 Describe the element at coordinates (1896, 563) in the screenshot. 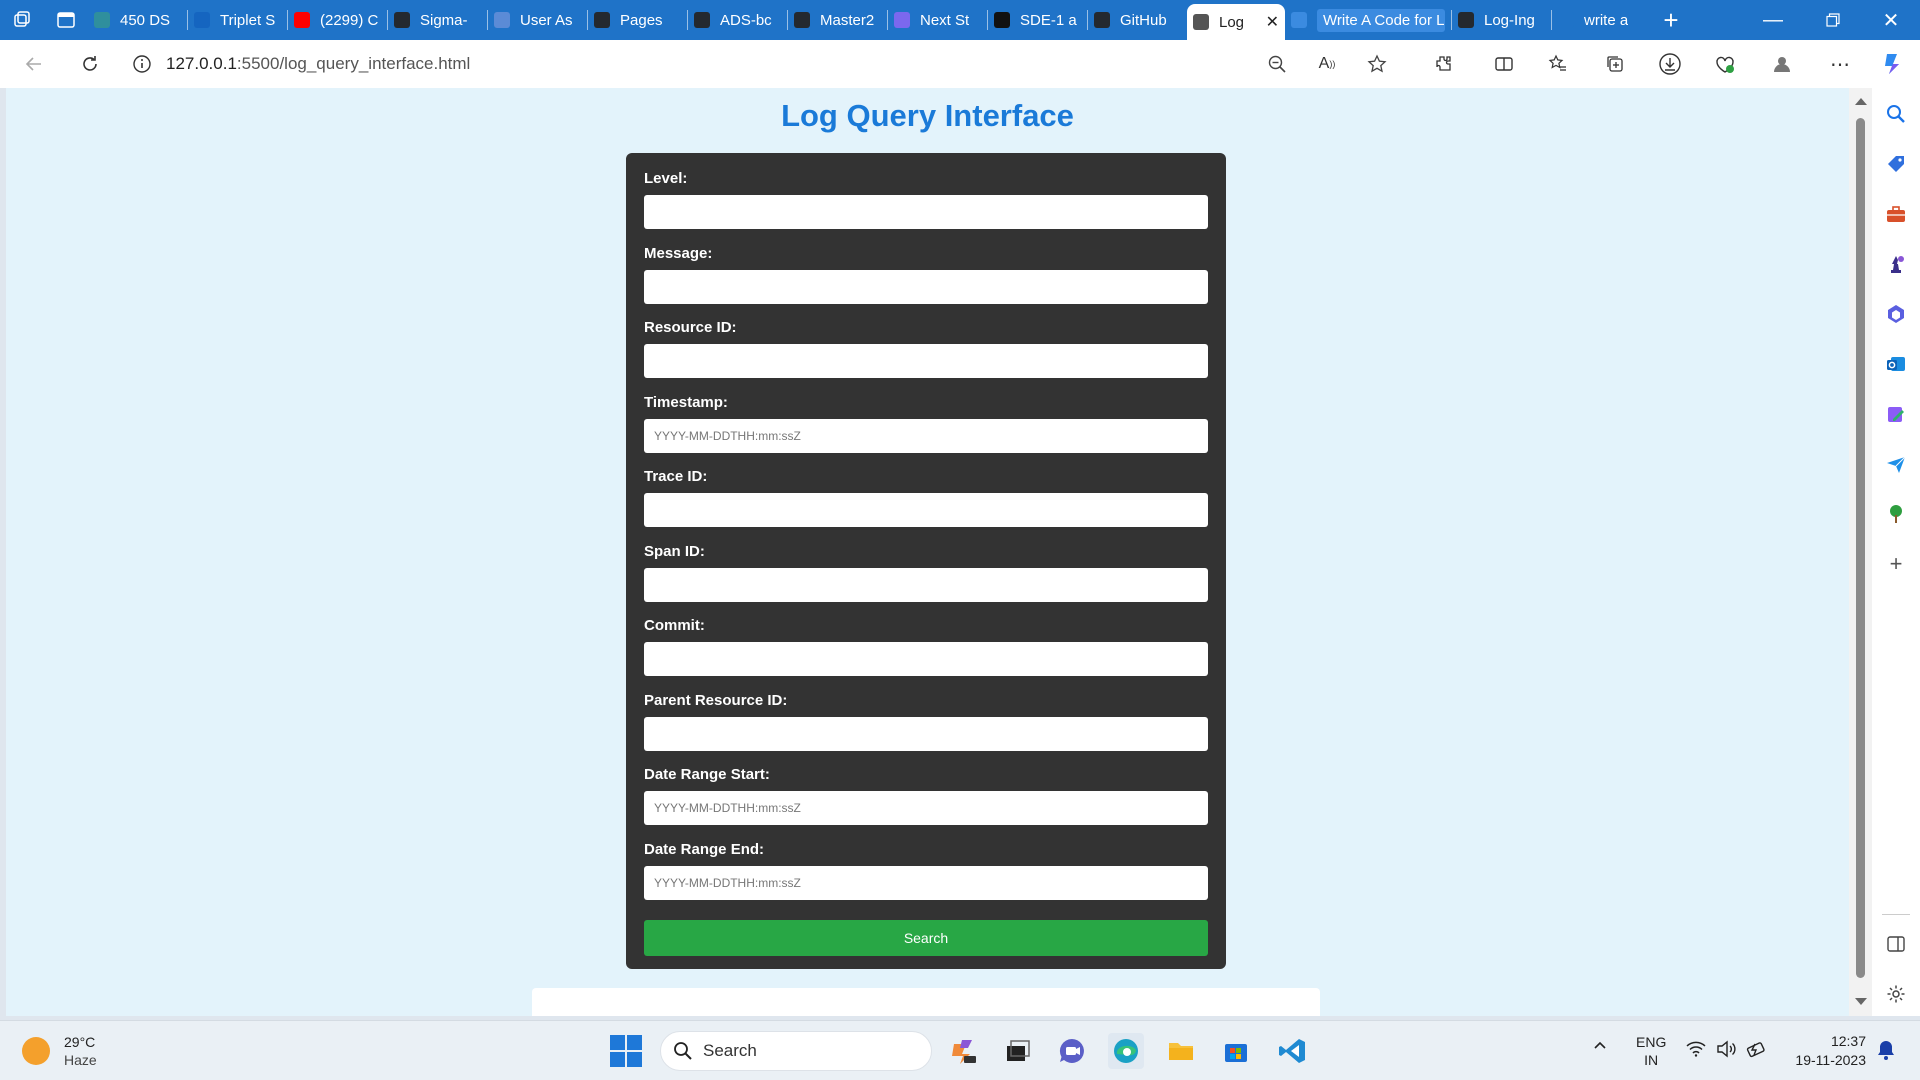

I see `add-sidebar-app-icon: +` at that location.